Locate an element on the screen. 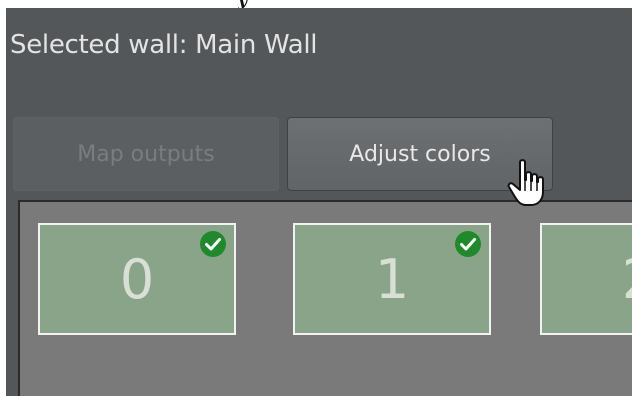  top-strip: y is located at coordinates (316, 5).